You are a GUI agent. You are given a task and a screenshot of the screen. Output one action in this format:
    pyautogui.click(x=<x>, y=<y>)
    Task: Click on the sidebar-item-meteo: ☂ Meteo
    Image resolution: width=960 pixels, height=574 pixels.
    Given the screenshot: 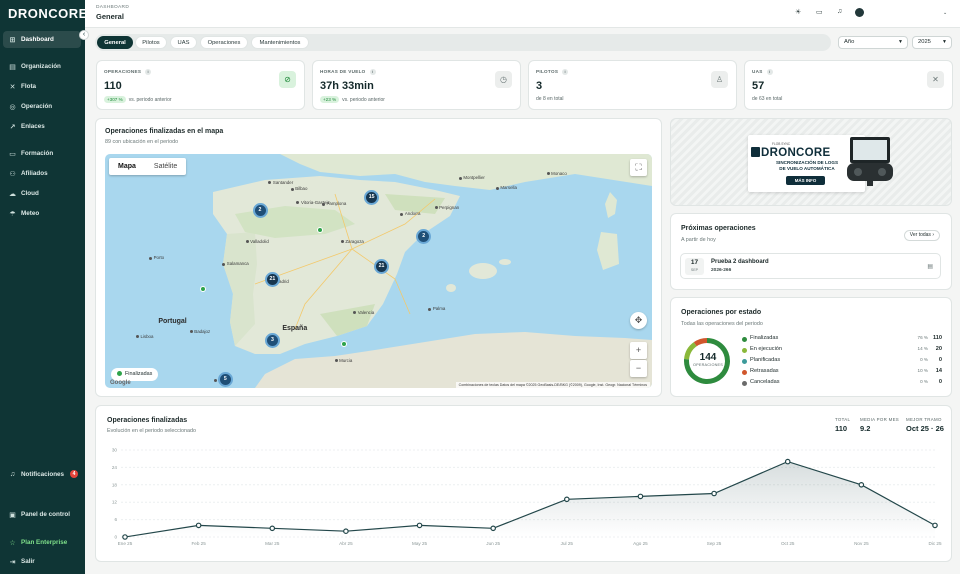 What is the action you would take?
    pyautogui.click(x=42, y=213)
    